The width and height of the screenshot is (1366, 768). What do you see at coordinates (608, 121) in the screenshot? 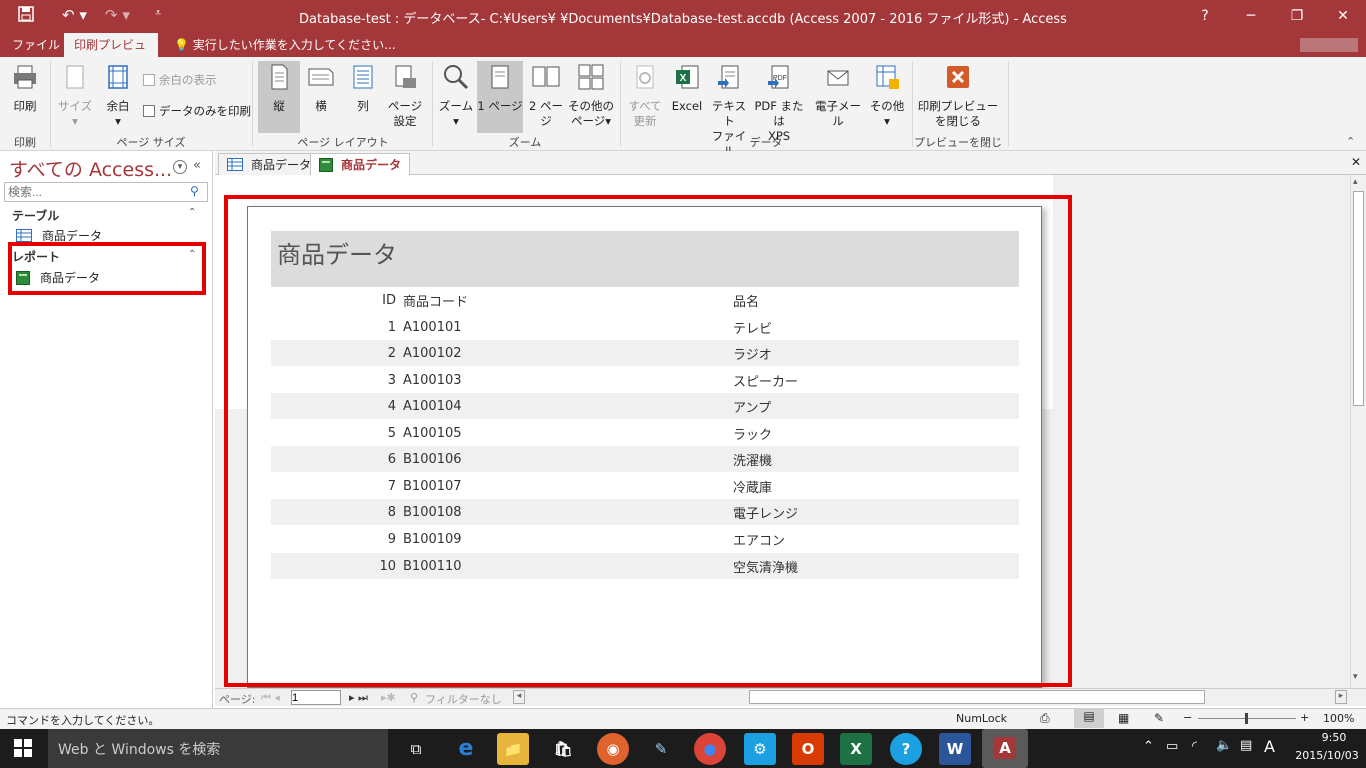
I see `chevron-down-icon: ▾` at bounding box center [608, 121].